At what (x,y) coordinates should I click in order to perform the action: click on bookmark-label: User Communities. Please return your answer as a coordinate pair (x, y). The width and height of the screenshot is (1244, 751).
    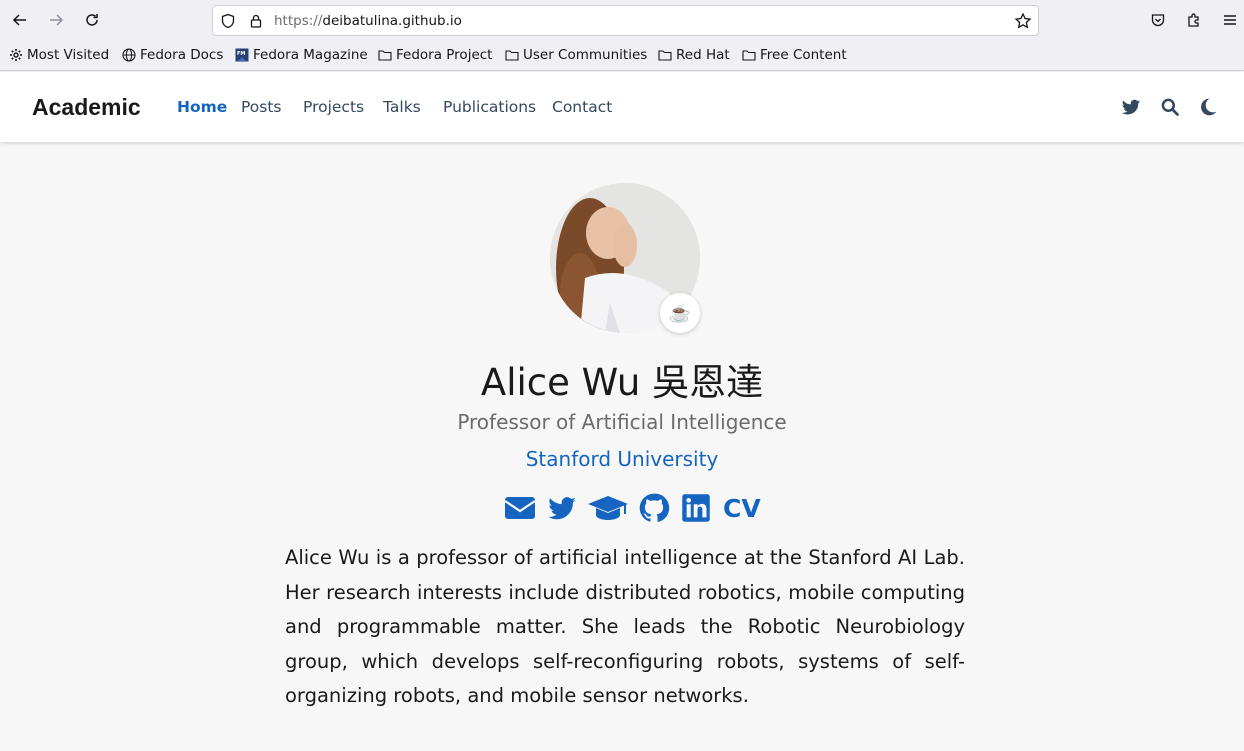
    Looking at the image, I should click on (585, 55).